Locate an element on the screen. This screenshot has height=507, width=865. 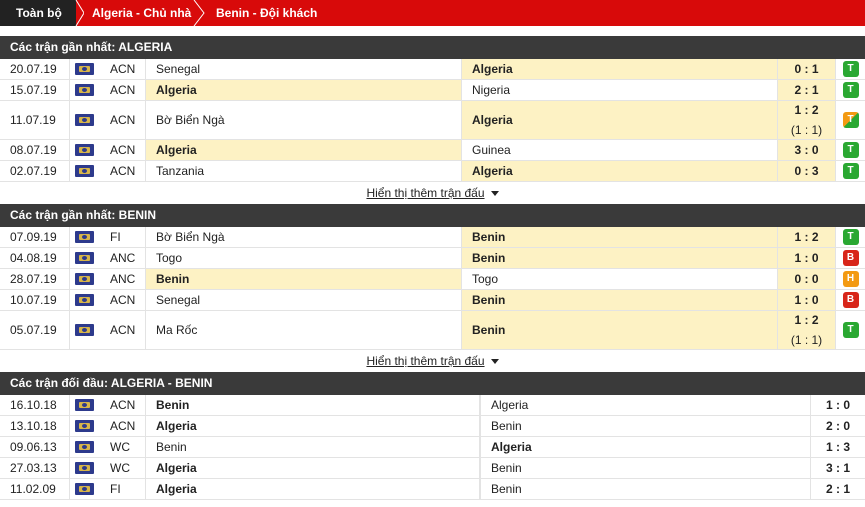
table-row: 16.10.18 ACN Benin Algeria 1 : 0 is located at coordinates (432, 405).